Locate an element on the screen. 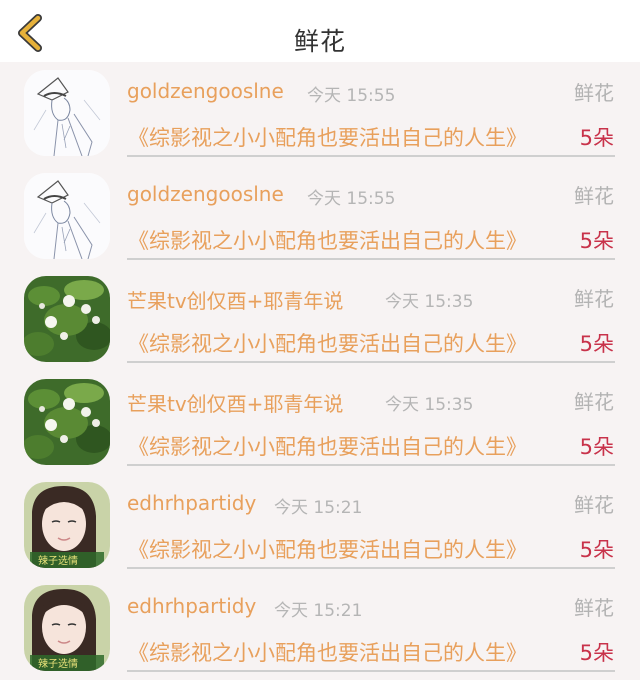 The width and height of the screenshot is (640, 680). top-bar: 鲜花 is located at coordinates (320, 31).